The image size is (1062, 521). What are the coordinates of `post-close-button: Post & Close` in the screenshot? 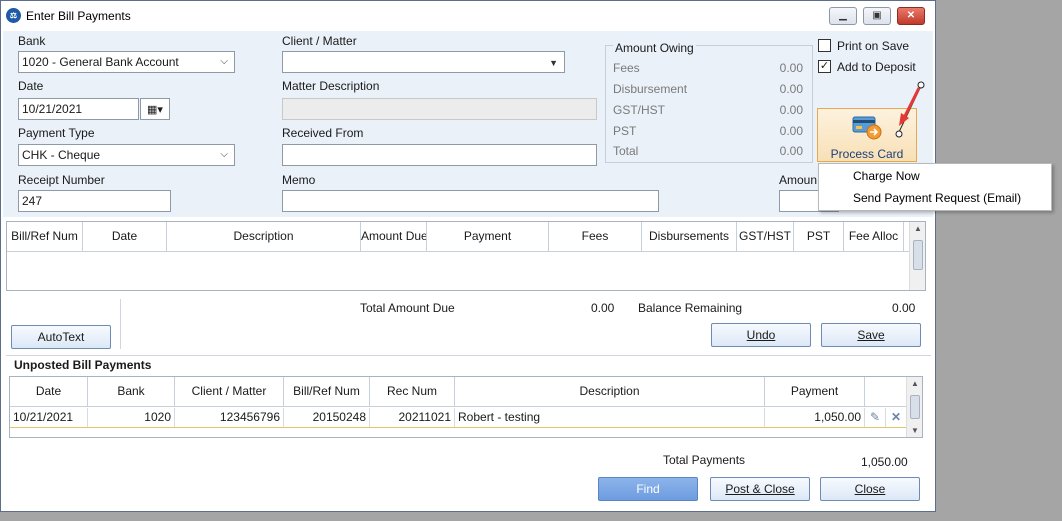 It's located at (760, 489).